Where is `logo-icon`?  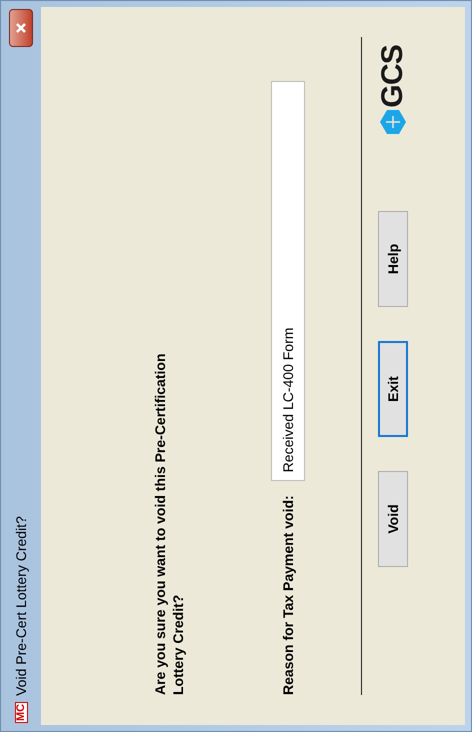 logo-icon is located at coordinates (393, 122).